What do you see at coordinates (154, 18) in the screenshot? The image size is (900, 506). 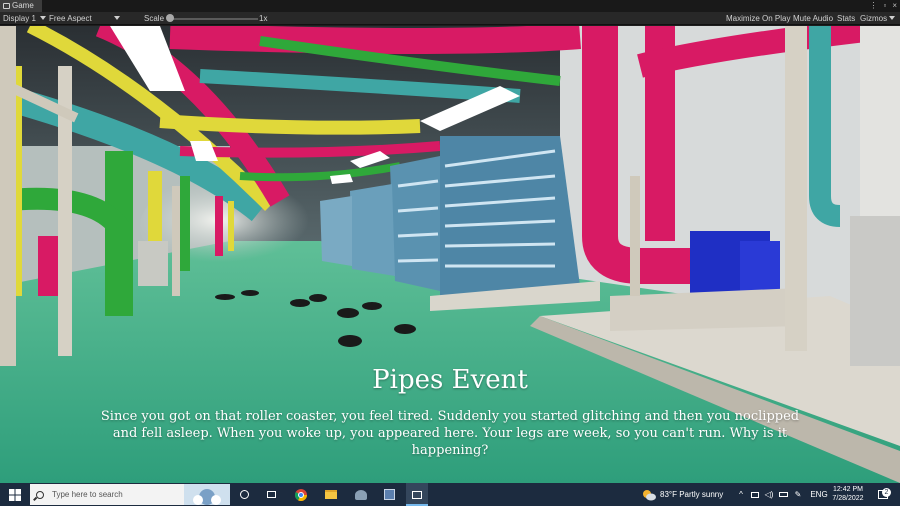 I see `scale-label: Scale` at bounding box center [154, 18].